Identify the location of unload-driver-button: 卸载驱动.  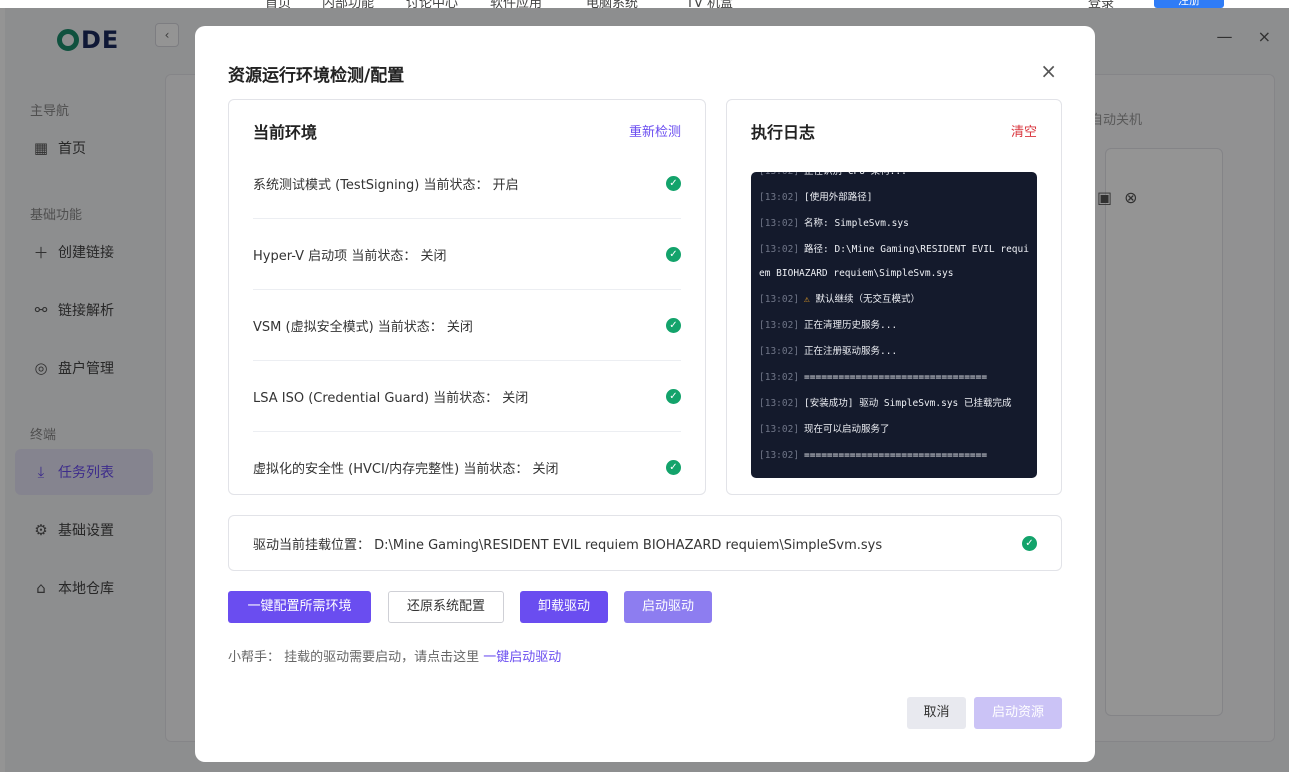
(564, 607).